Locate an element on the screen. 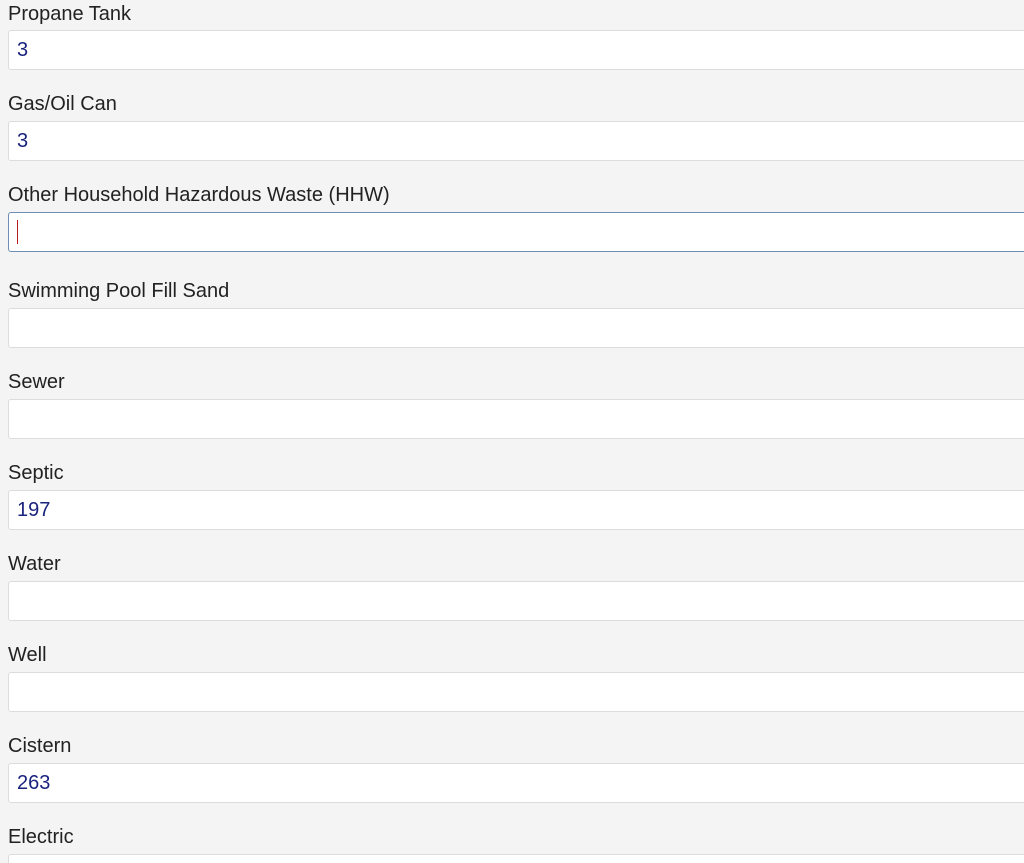  septic-label: Septic is located at coordinates (36, 473).